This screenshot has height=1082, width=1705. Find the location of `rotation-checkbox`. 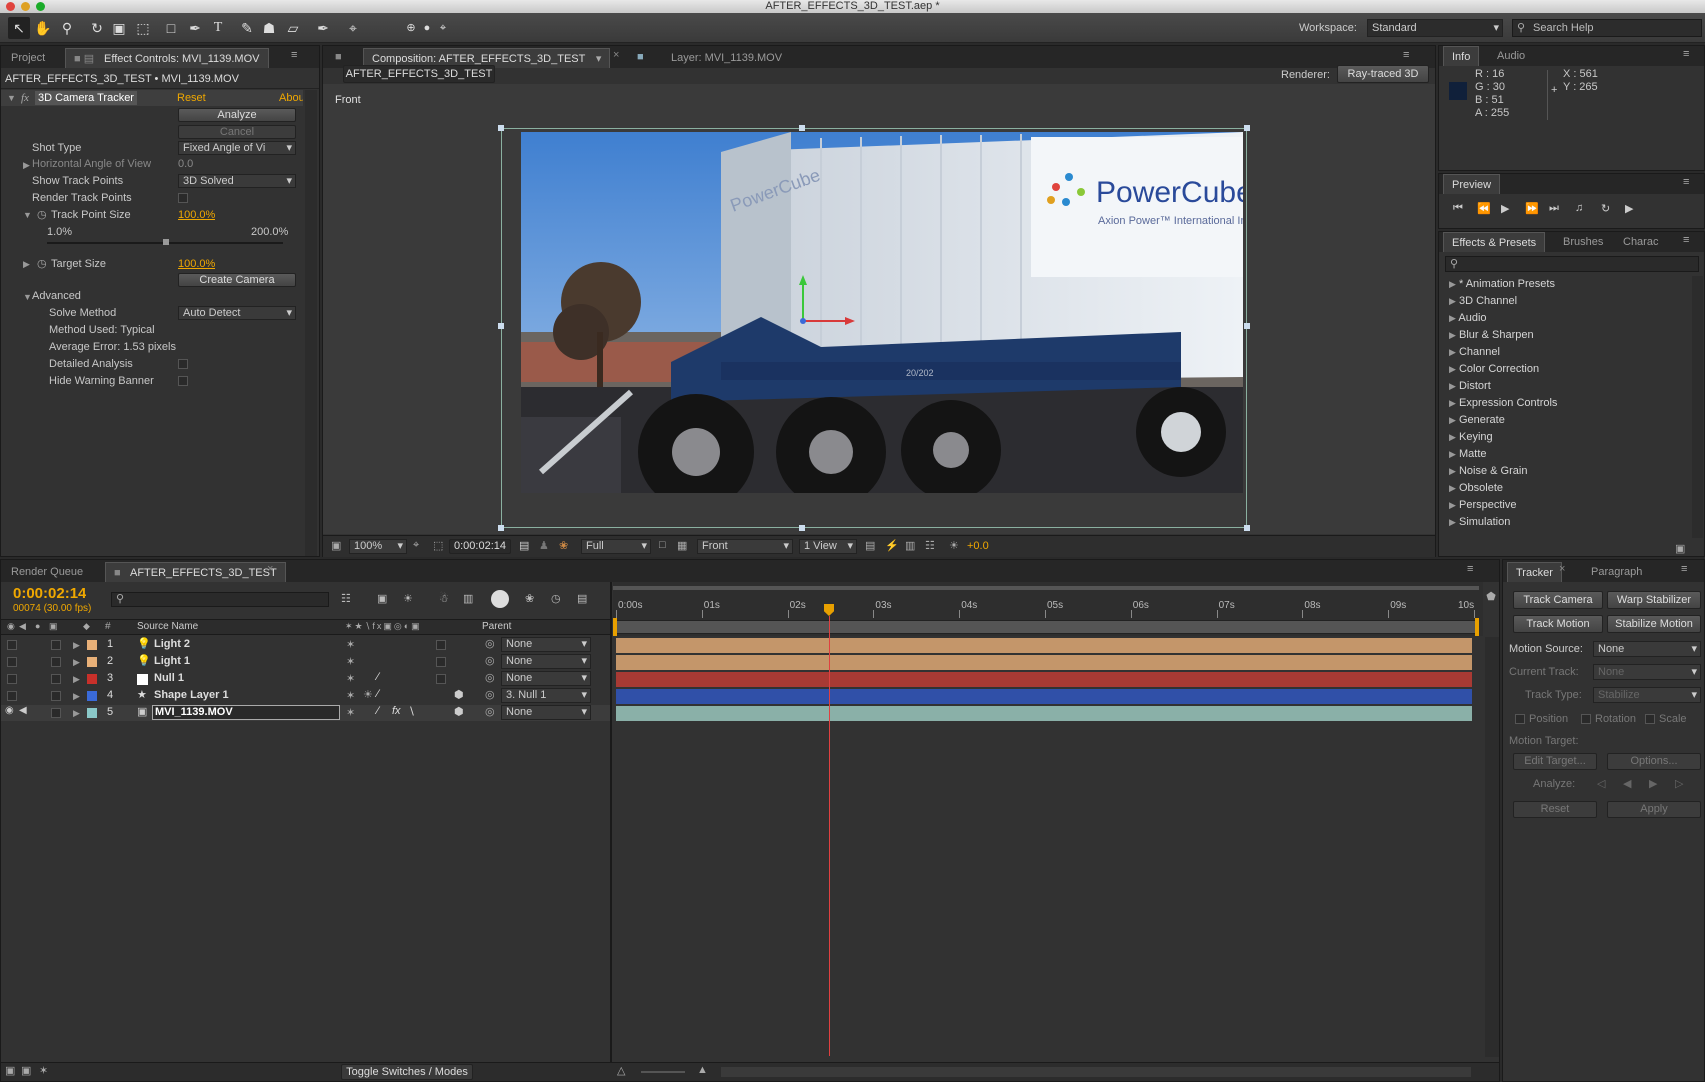

rotation-checkbox is located at coordinates (1586, 719).